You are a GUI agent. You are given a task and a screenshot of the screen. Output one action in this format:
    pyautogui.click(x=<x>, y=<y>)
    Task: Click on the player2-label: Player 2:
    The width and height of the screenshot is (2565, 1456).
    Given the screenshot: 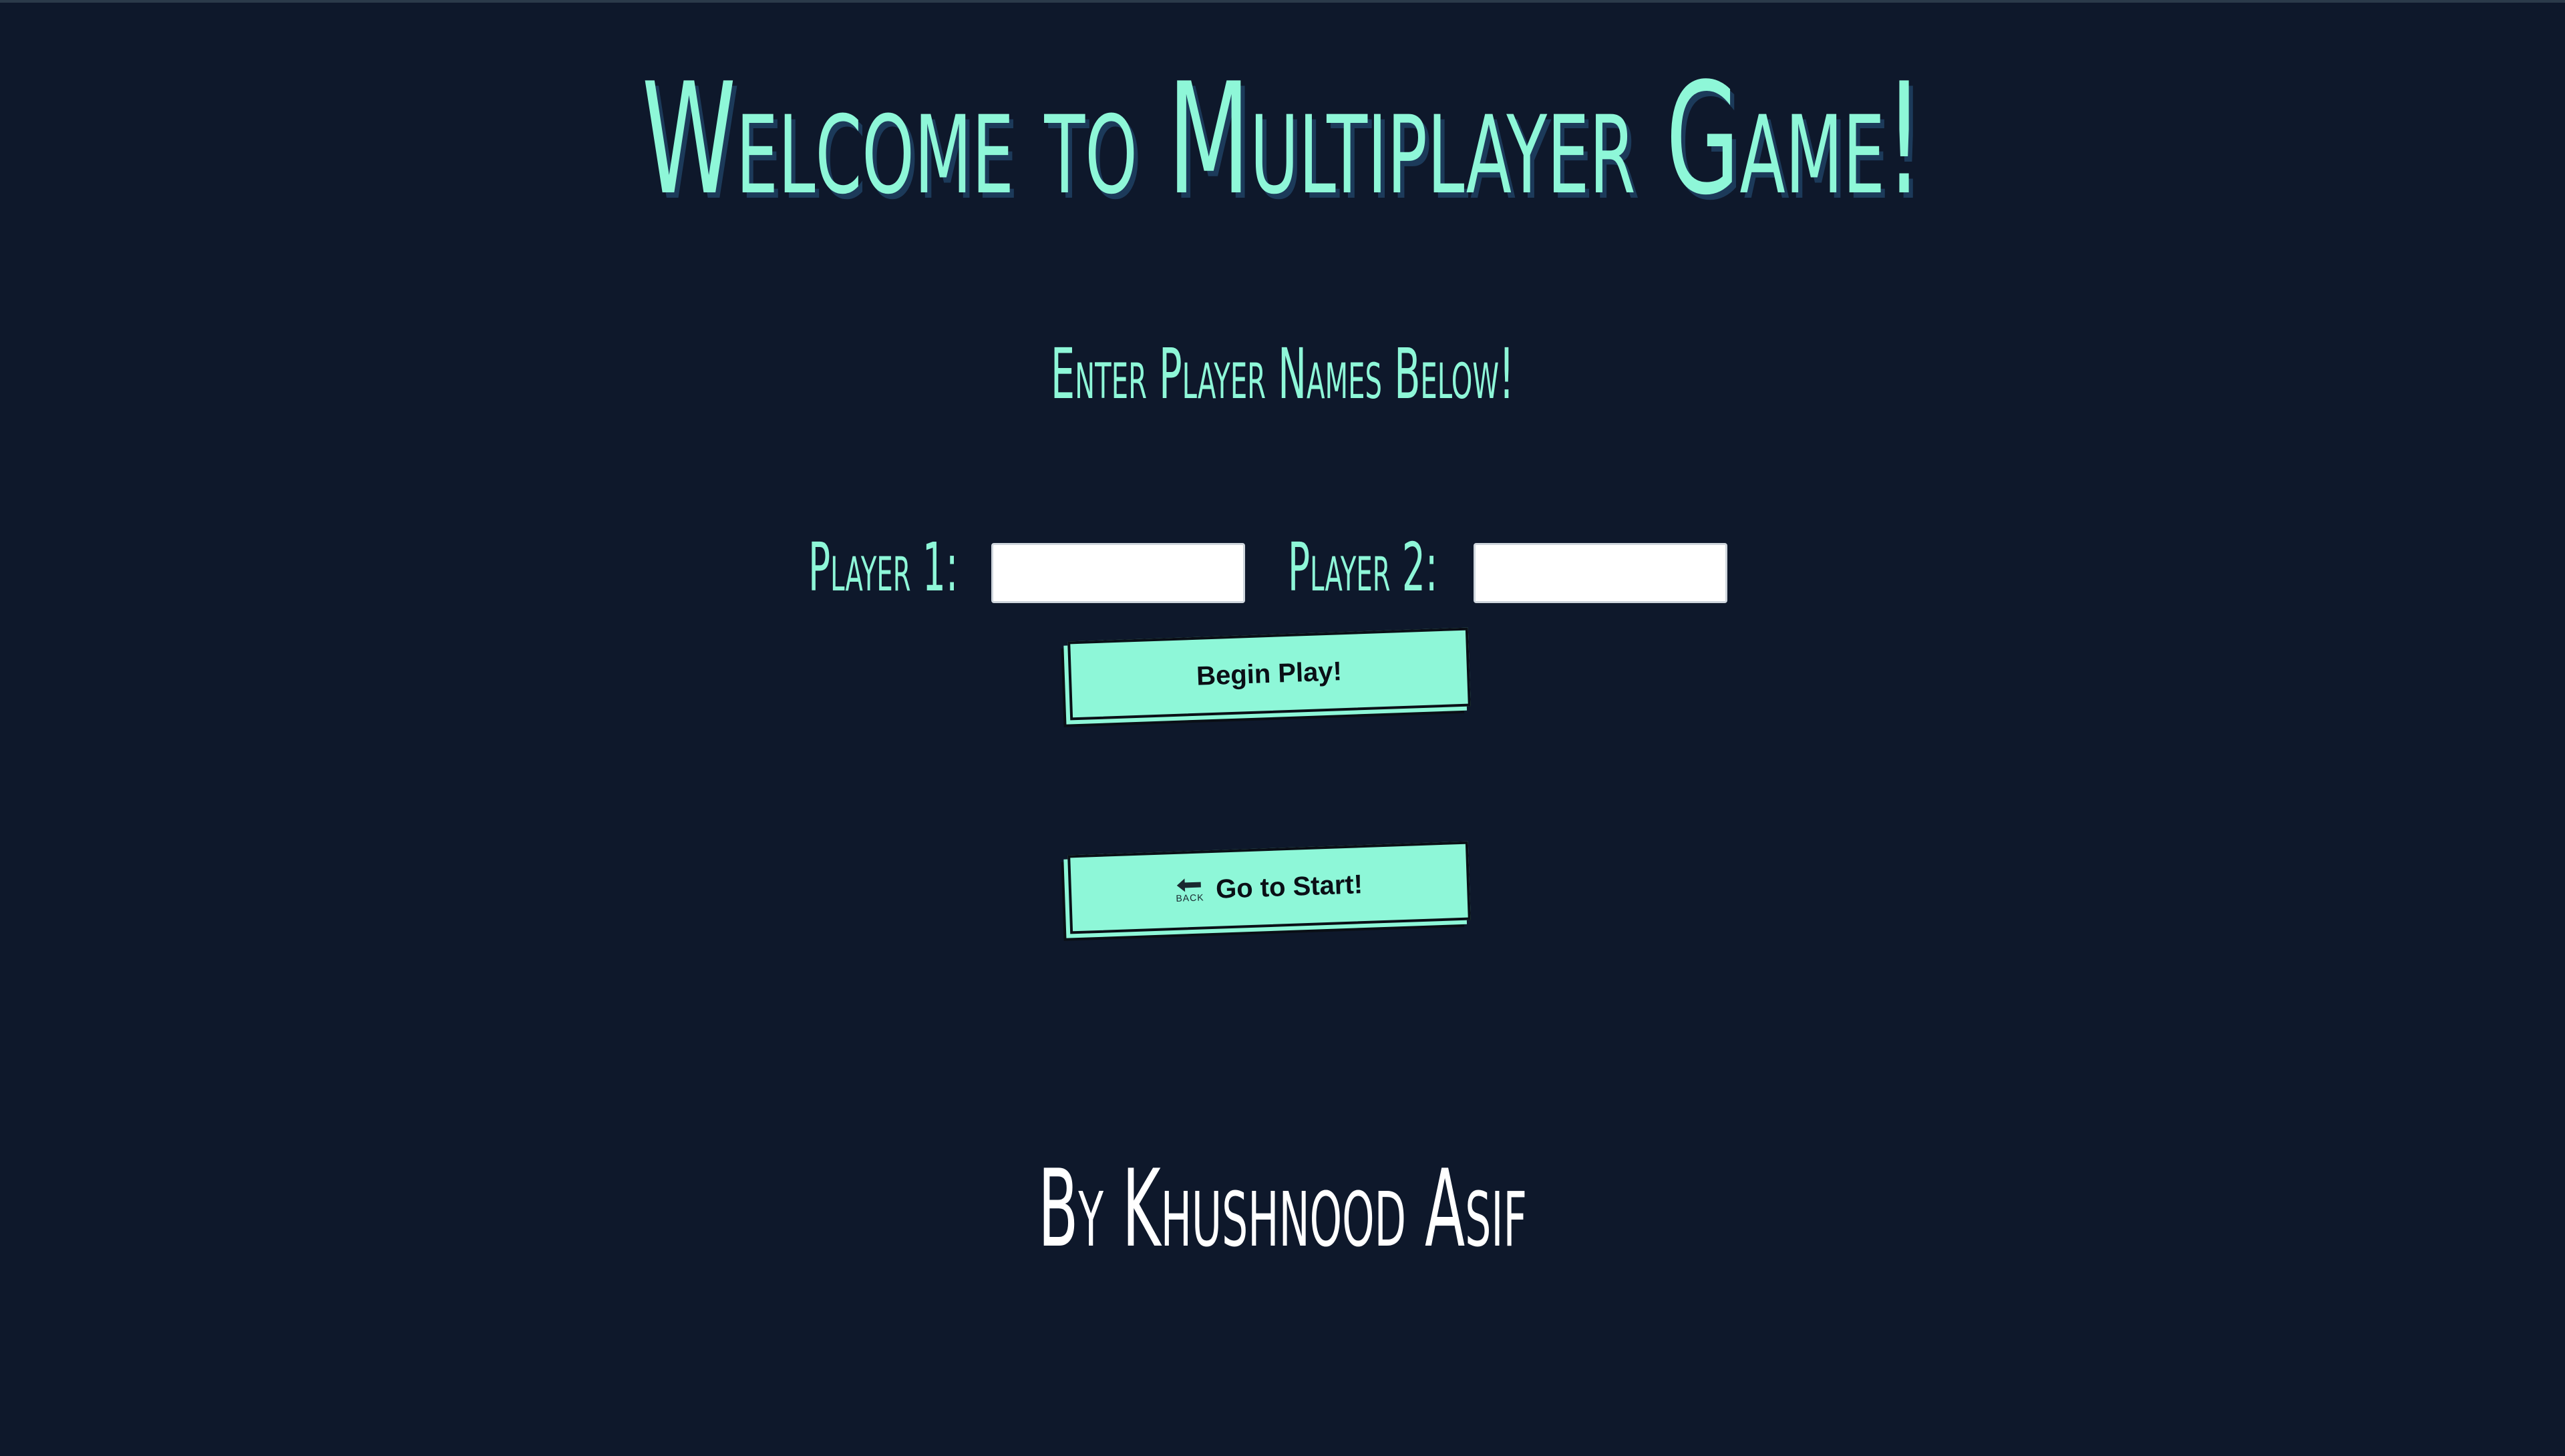 What is the action you would take?
    pyautogui.click(x=1363, y=567)
    